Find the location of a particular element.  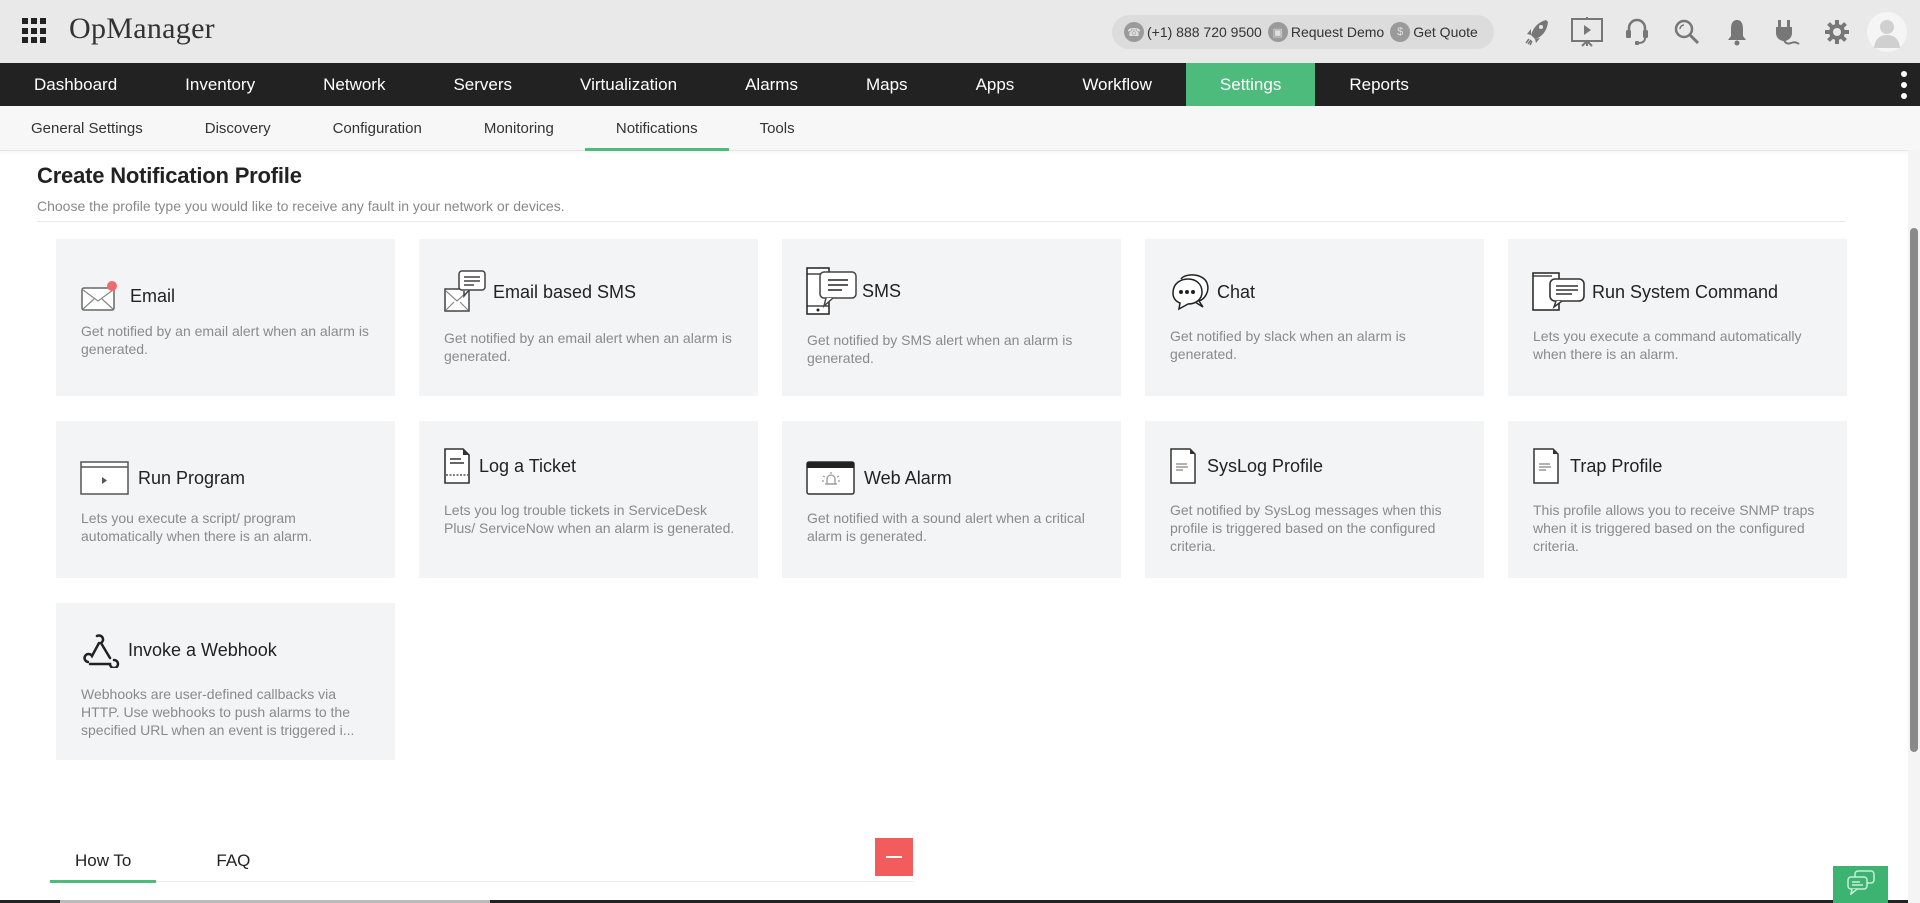

phone-icon: ☎ is located at coordinates (1134, 32).